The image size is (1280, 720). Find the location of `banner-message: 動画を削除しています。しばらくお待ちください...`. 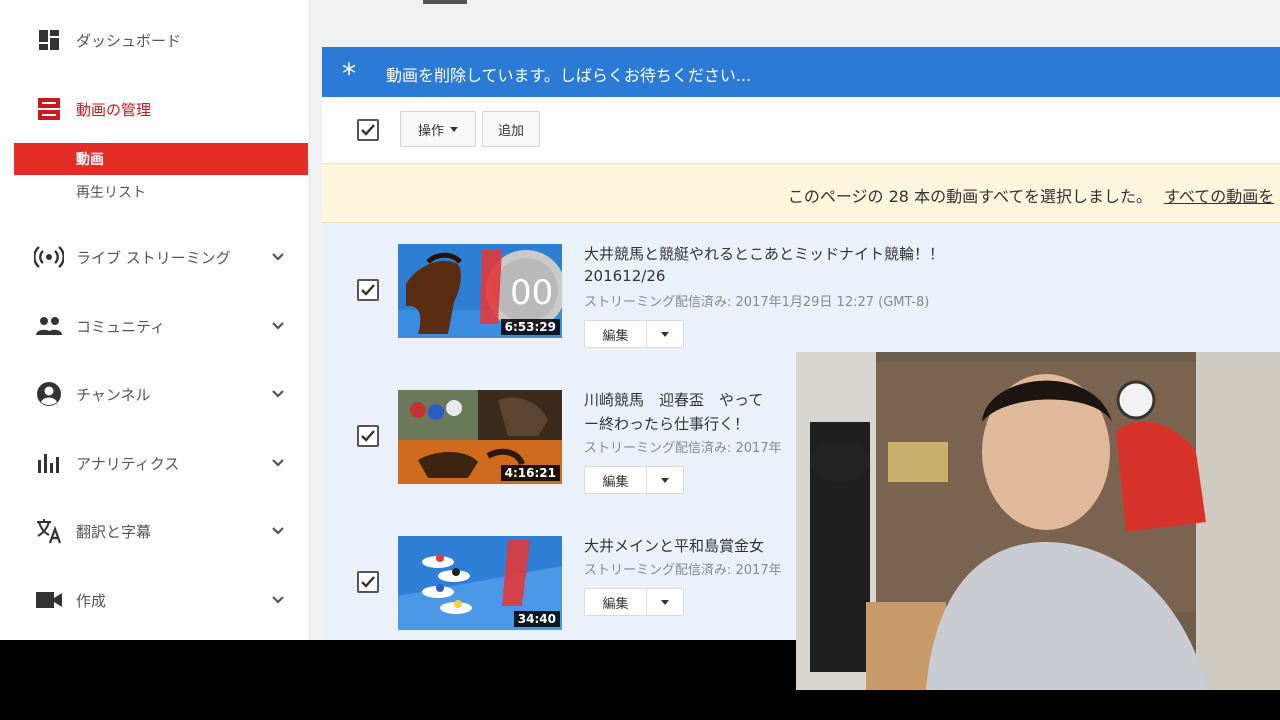

banner-message: 動画を削除しています。しばらくお待ちください... is located at coordinates (569, 75).